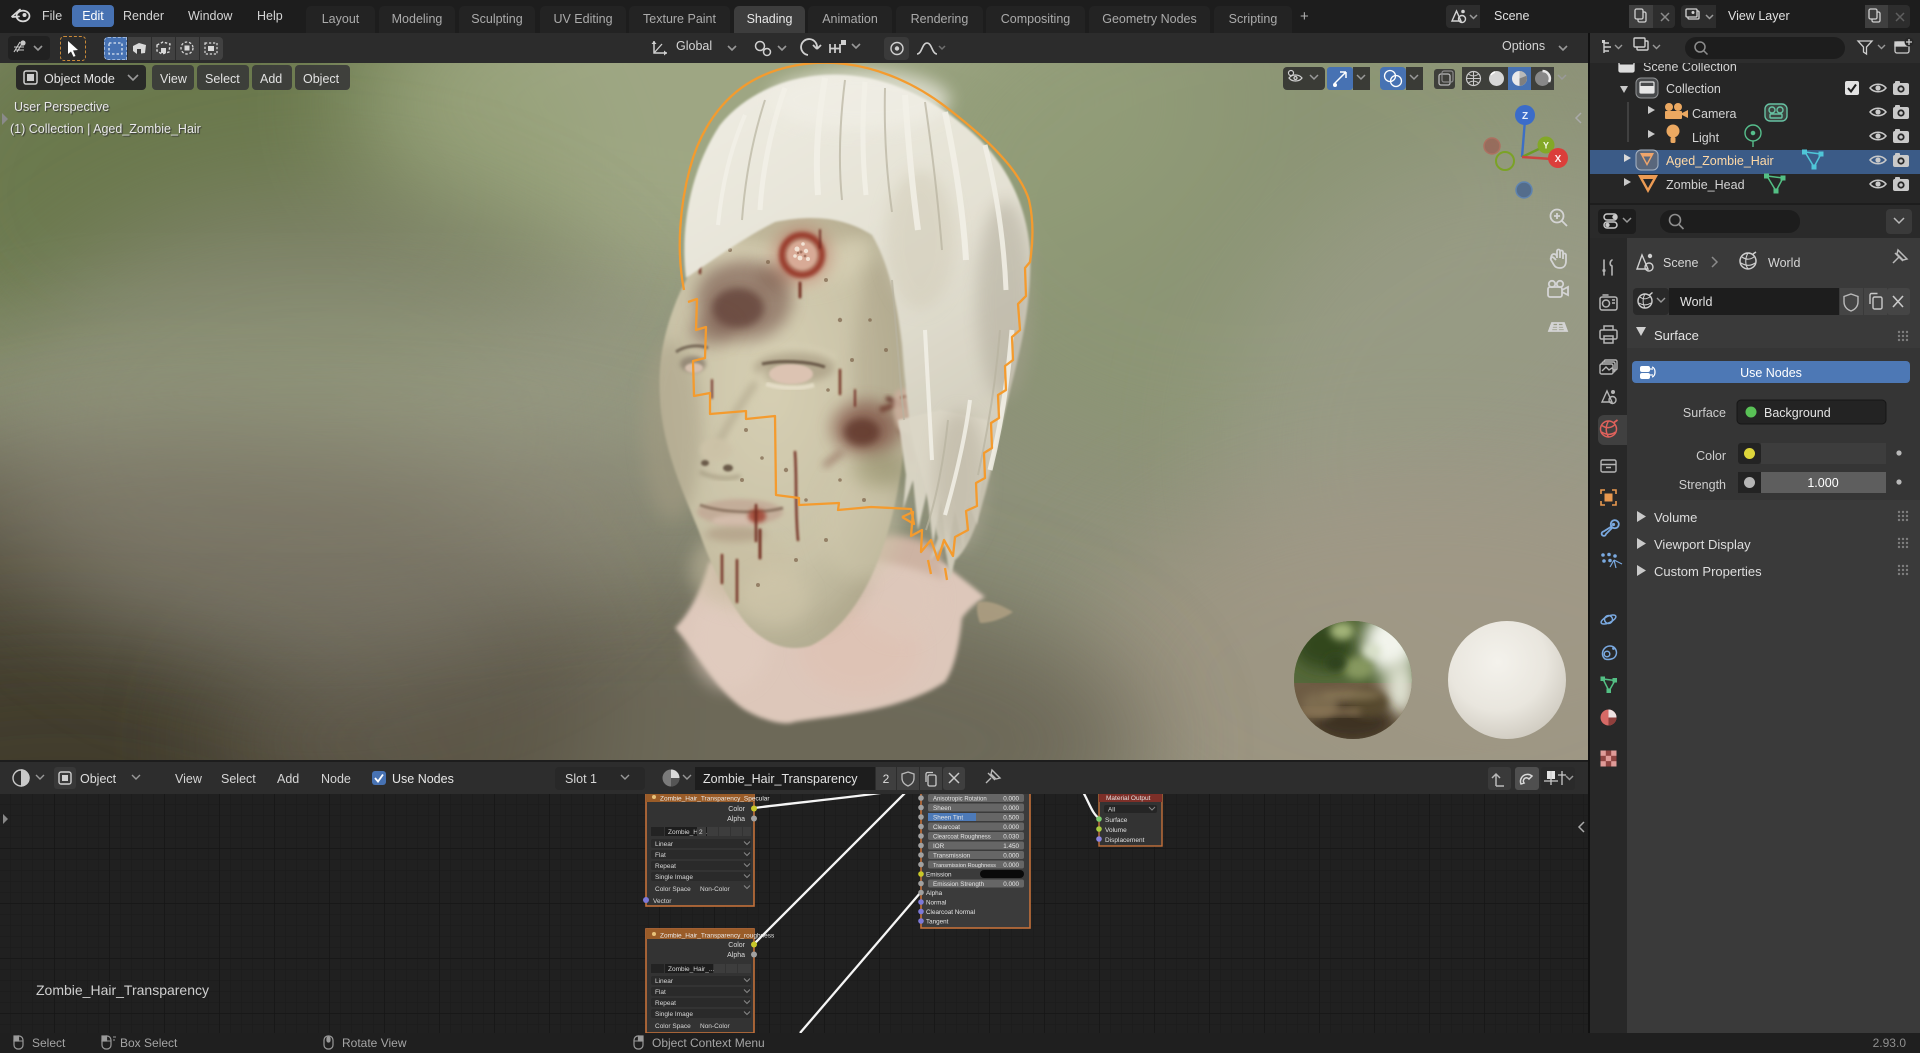 The width and height of the screenshot is (1920, 1053). What do you see at coordinates (79, 79) in the screenshot?
I see `svg-text: Object Mode` at bounding box center [79, 79].